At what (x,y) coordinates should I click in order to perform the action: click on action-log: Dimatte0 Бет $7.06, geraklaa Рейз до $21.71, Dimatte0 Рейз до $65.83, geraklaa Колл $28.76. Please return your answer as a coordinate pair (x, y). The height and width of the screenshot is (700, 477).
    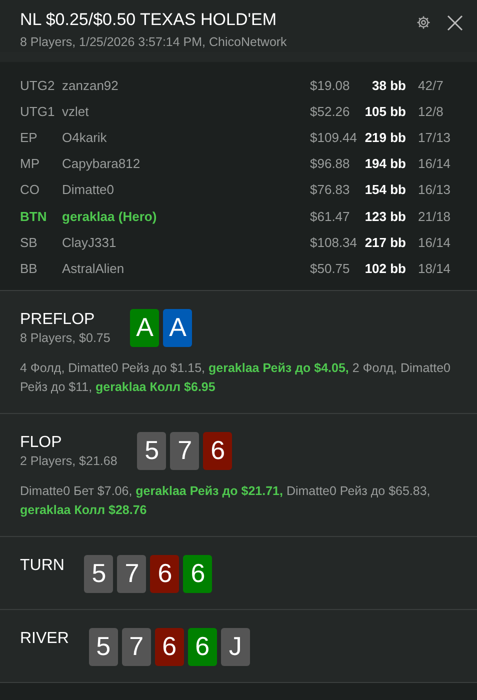
    Looking at the image, I should click on (226, 500).